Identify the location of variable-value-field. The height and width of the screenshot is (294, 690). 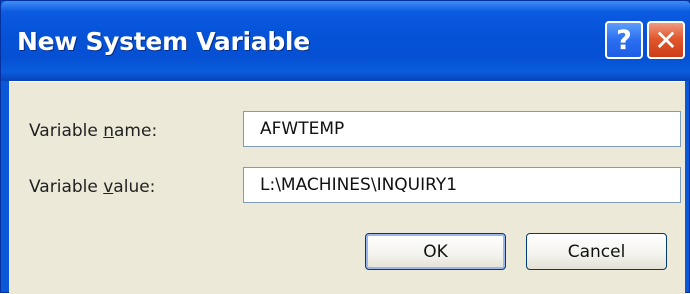
(462, 185).